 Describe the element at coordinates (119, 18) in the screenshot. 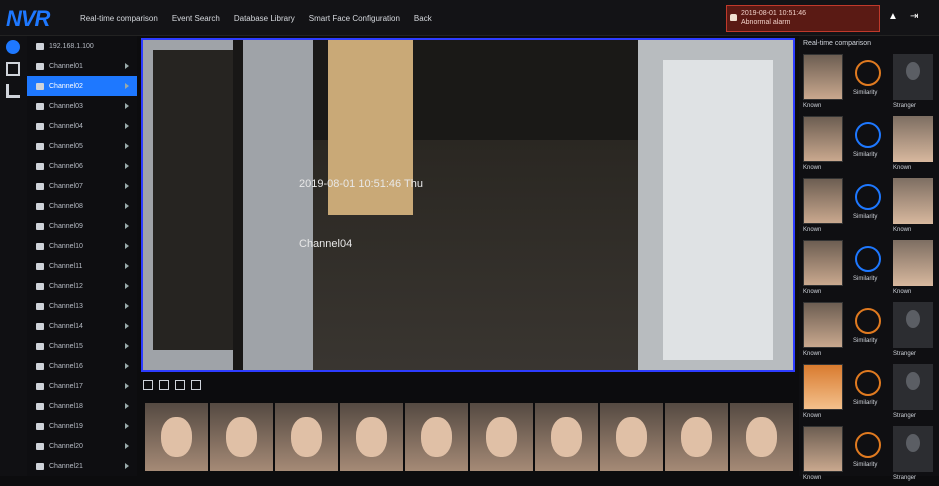

I see `nav-realtime-comparison: Real-time comparison` at that location.